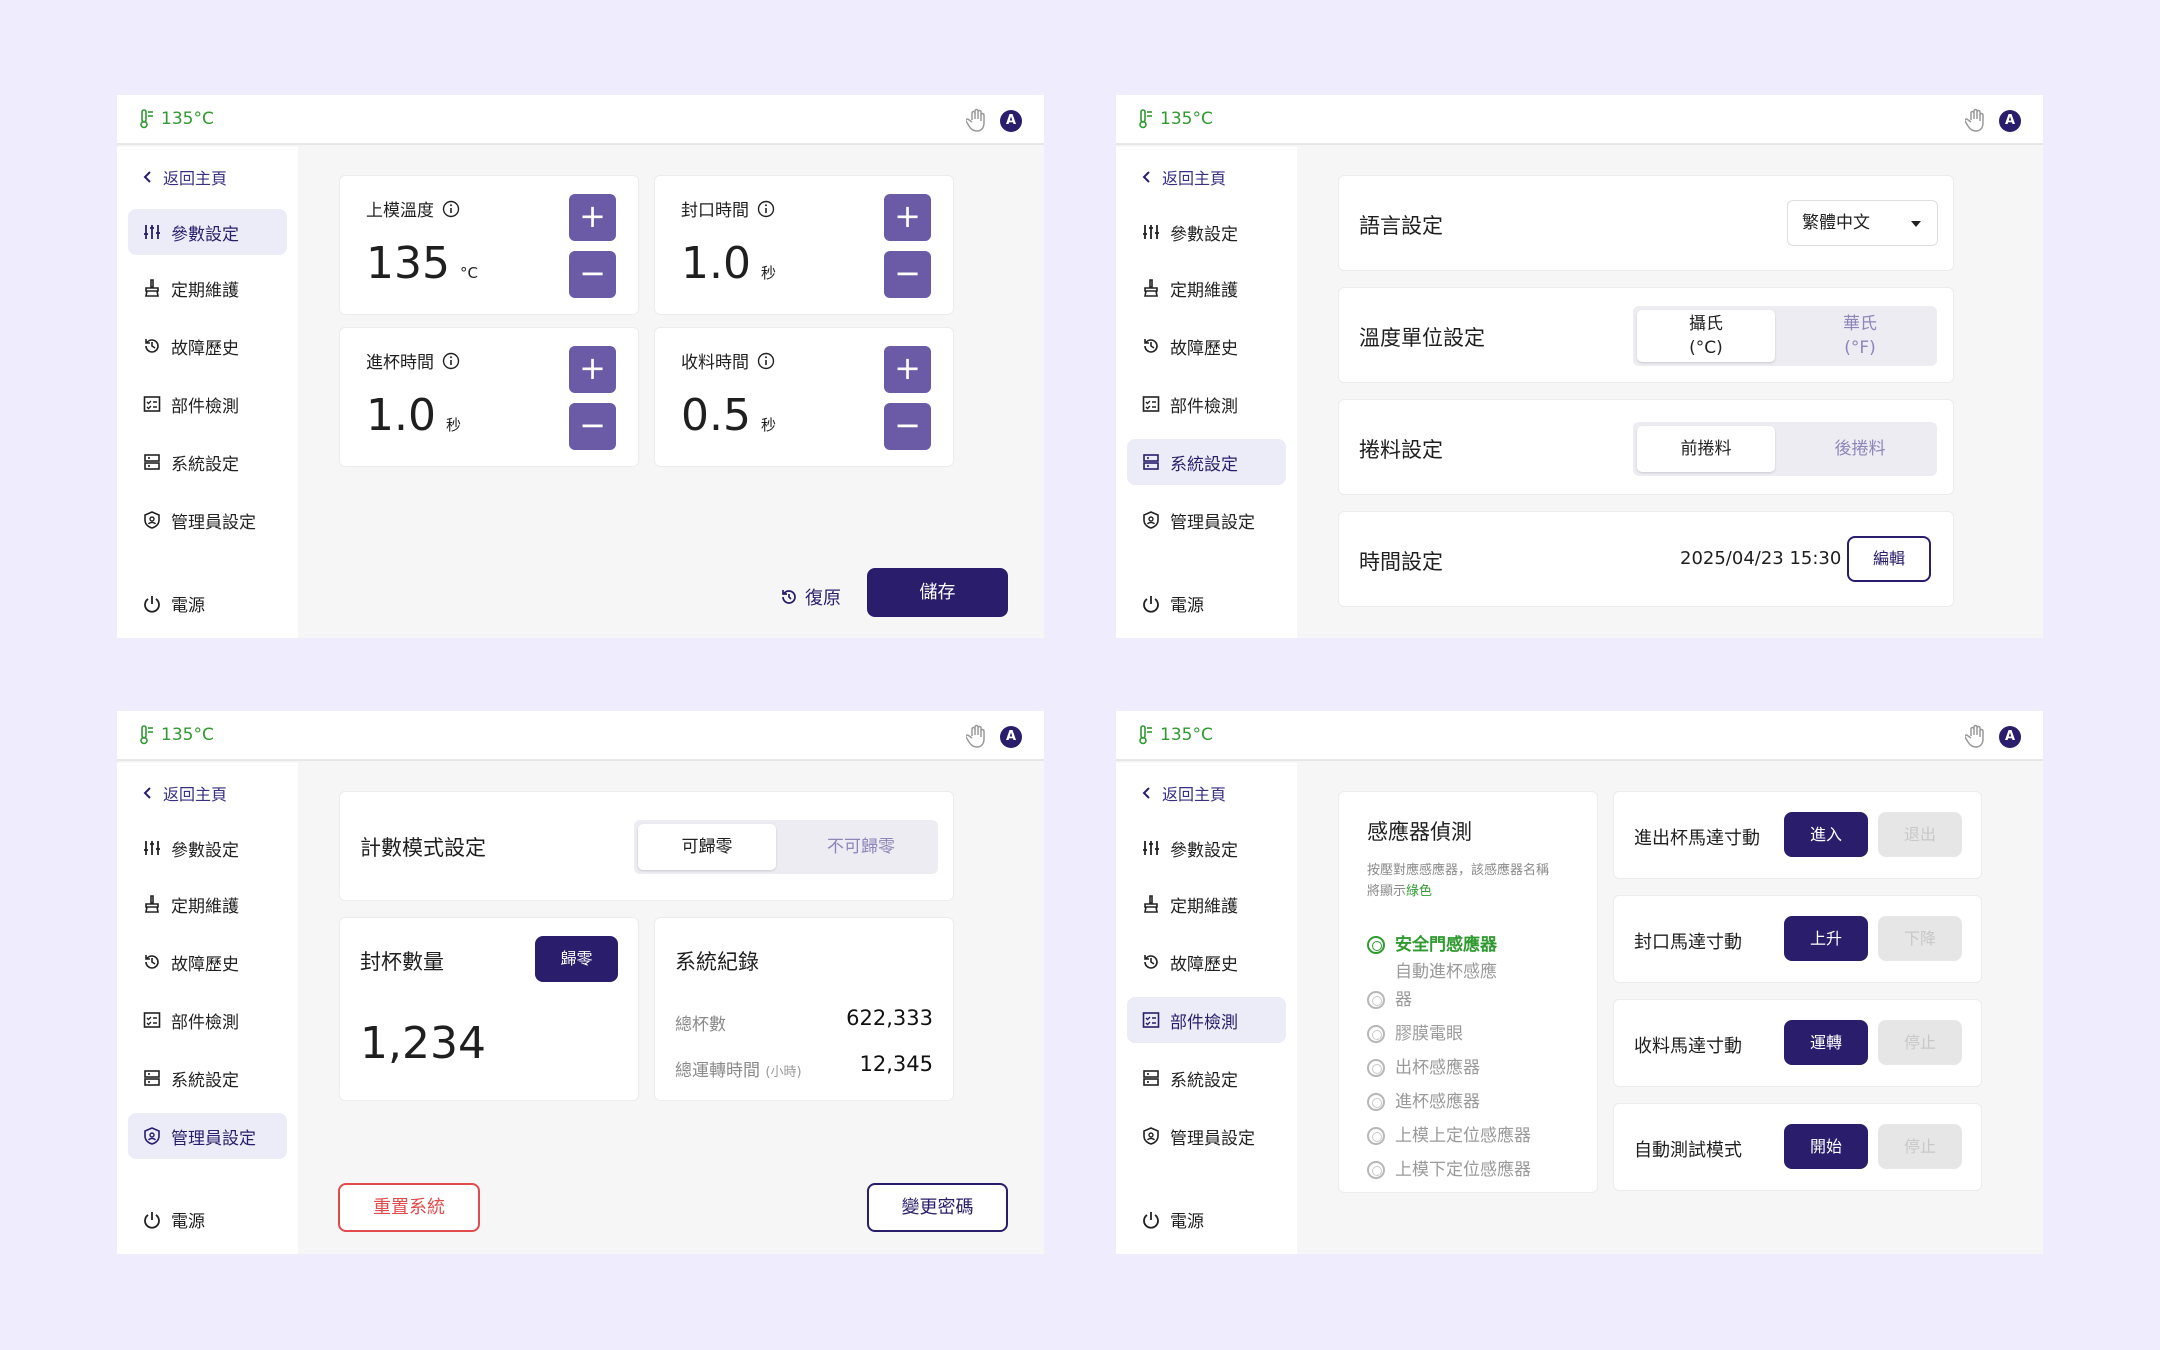 Image resolution: width=2160 pixels, height=1350 pixels. Describe the element at coordinates (804, 1009) in the screenshot. I see `system-log-card: 系統紀錄 總杯數 622,333 總運轉時間 (小時) 12,345` at that location.